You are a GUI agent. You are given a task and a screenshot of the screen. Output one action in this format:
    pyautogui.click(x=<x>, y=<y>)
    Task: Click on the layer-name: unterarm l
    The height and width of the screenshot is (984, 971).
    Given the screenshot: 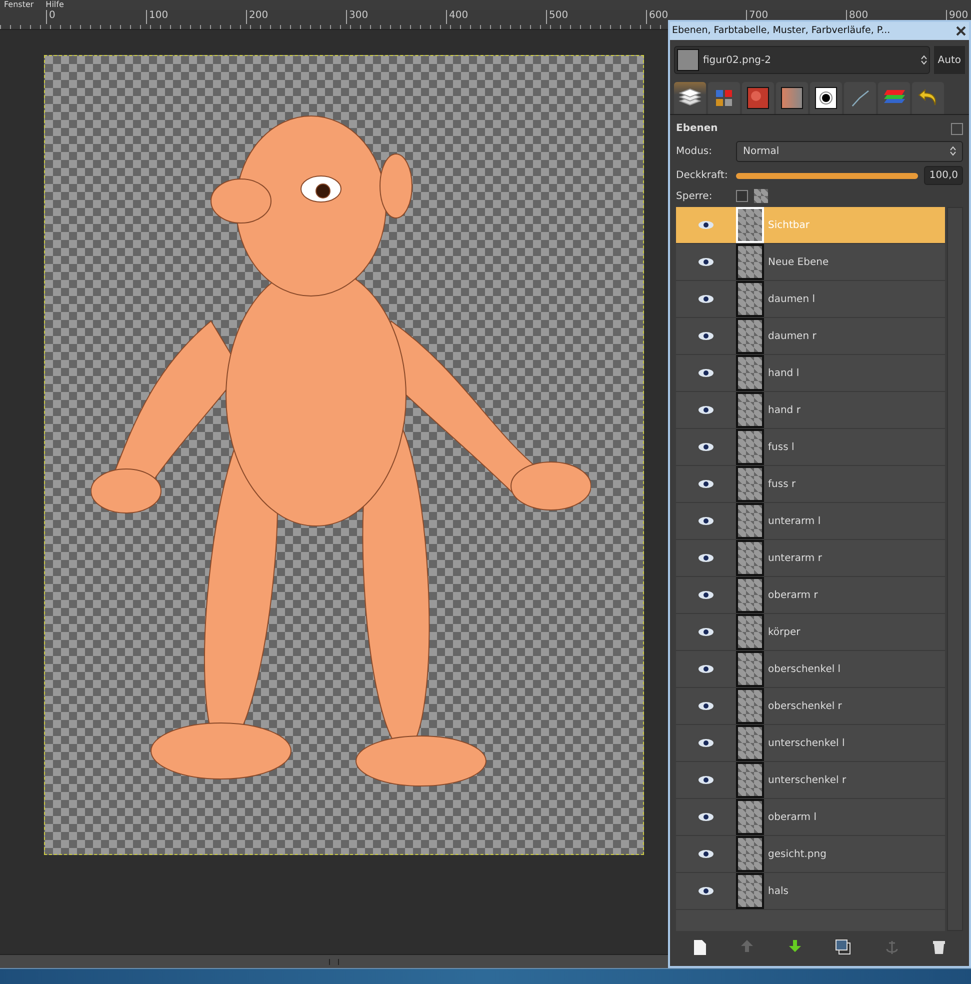 What is the action you would take?
    pyautogui.click(x=794, y=521)
    